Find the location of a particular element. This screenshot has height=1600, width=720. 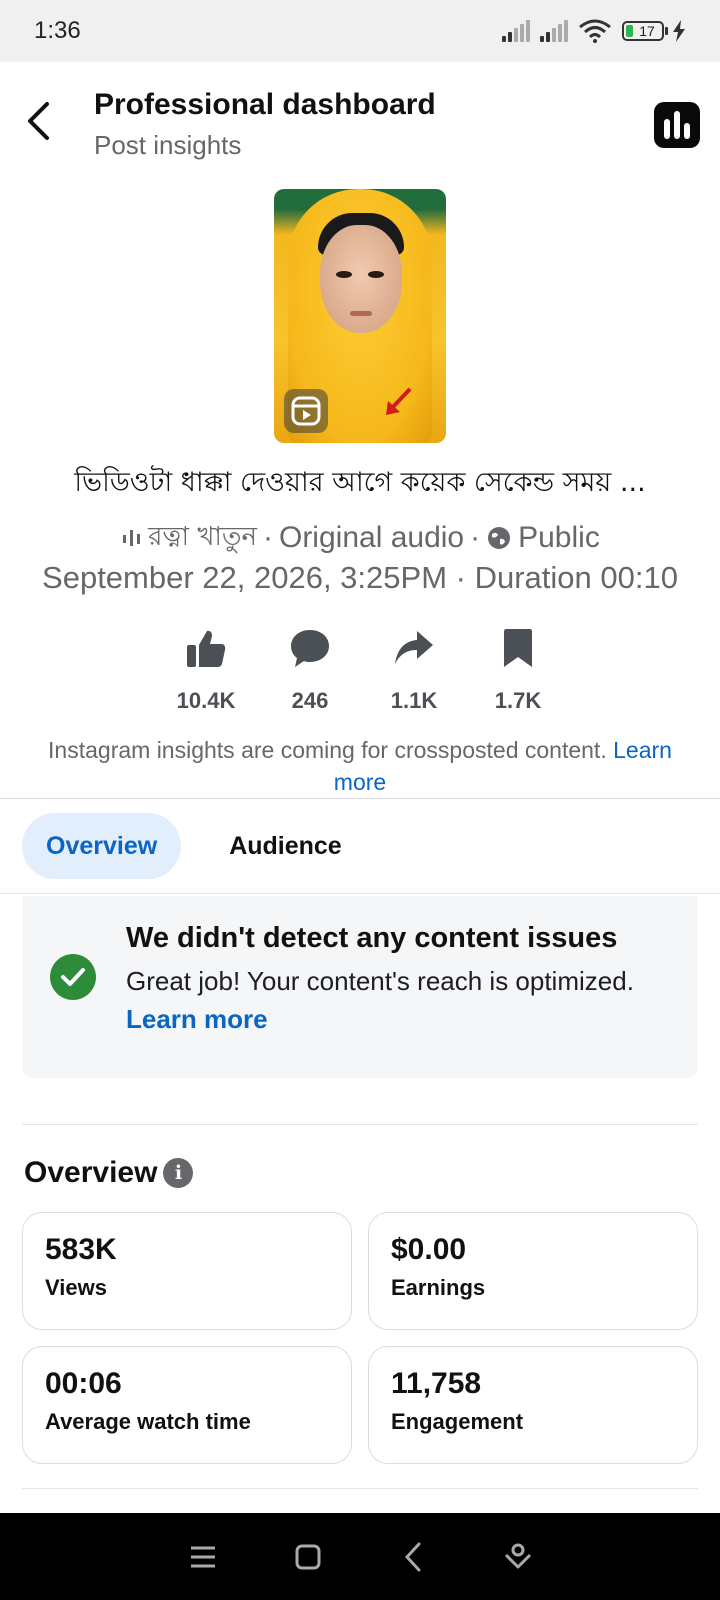

metric-label: Engagement is located at coordinates (457, 1421).